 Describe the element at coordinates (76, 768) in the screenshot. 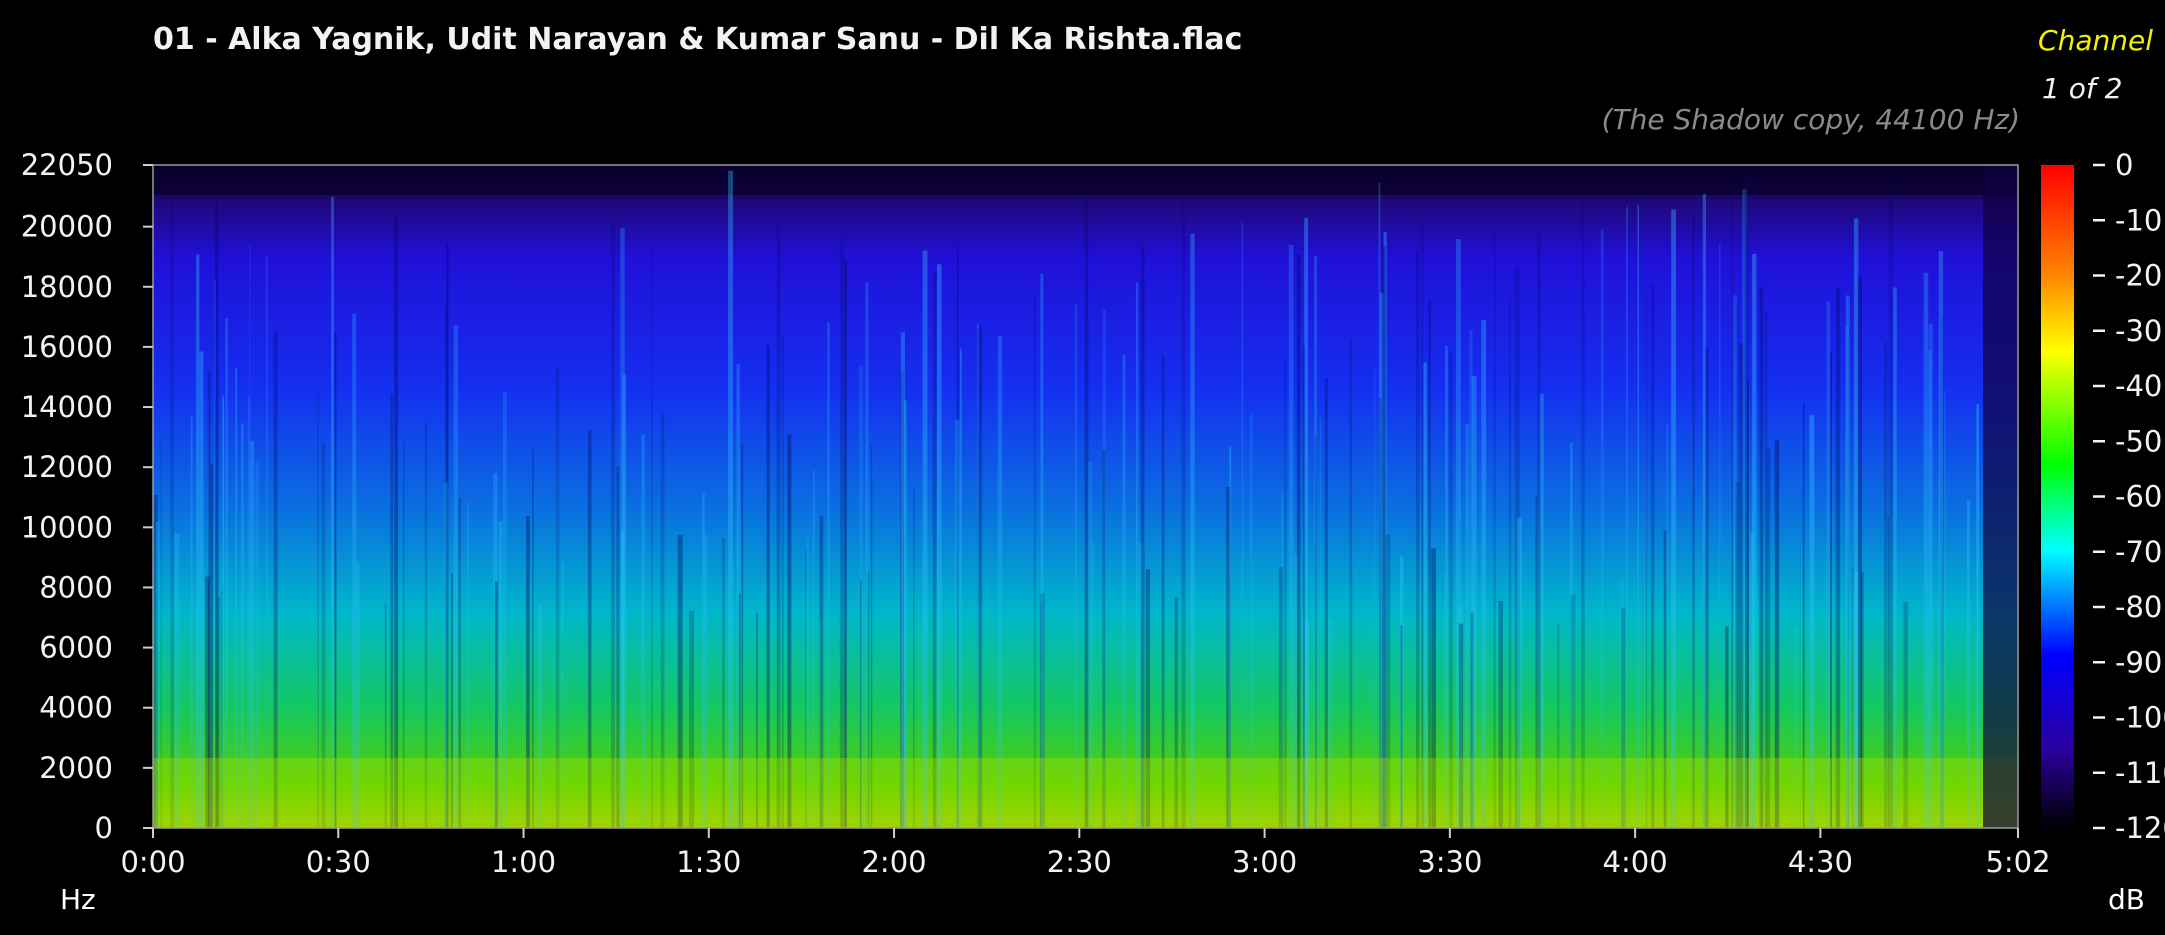

I see `y-tick-label: 2000` at that location.